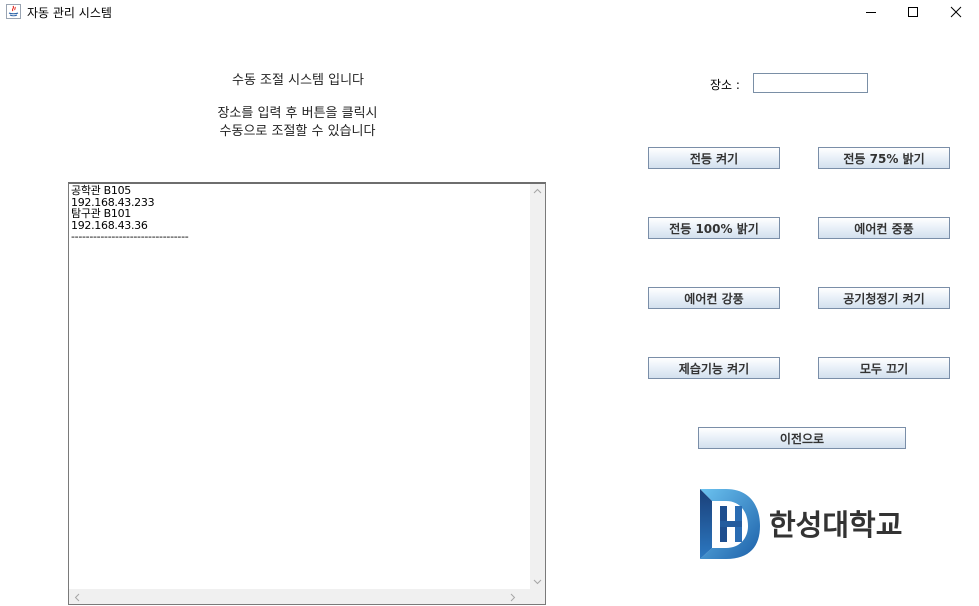  Describe the element at coordinates (299, 596) in the screenshot. I see `horizontal-scrollbar` at that location.